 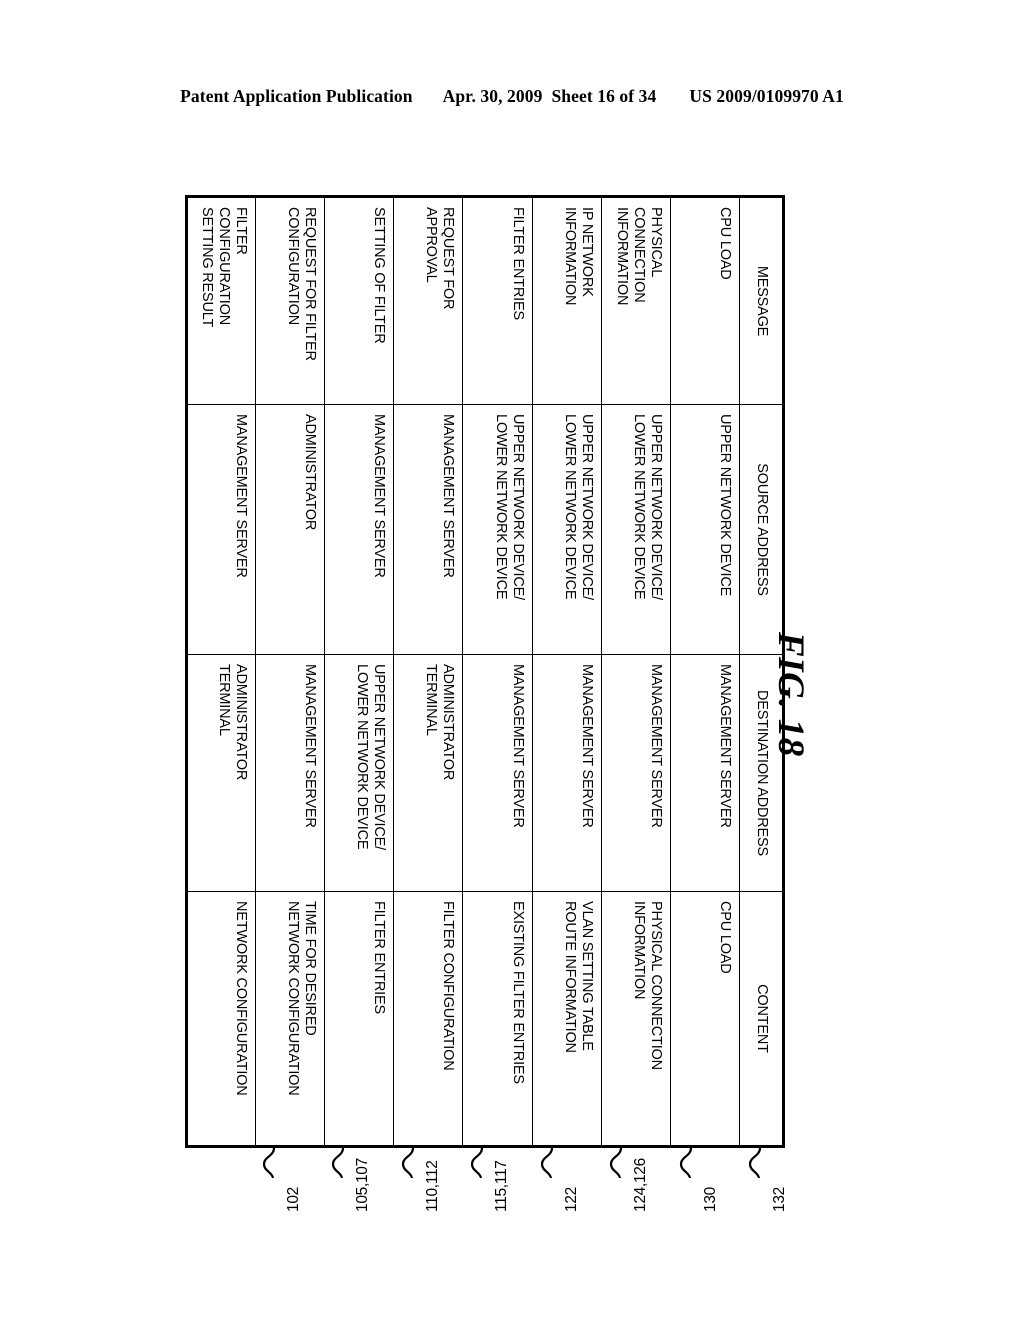 I want to click on cell-content: VLAN SETTING TABLE ROUTE INFORMATION, so click(x=567, y=1019).